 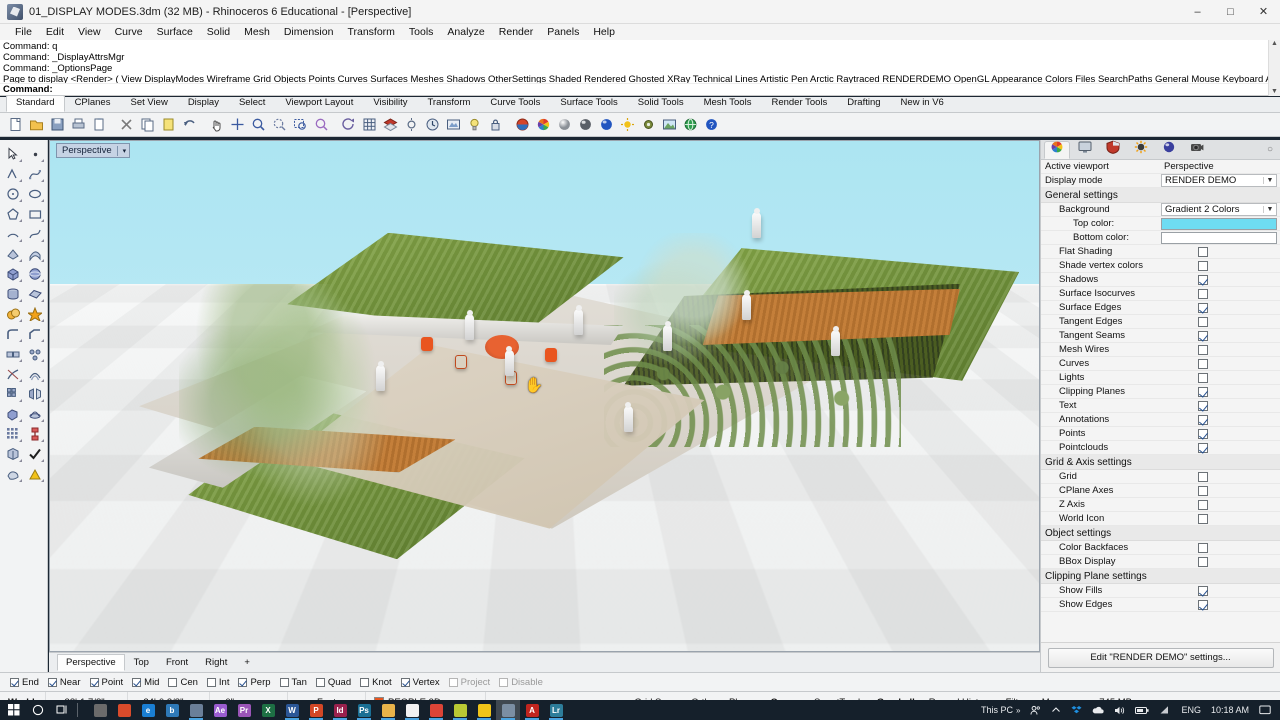 What do you see at coordinates (799, 103) in the screenshot?
I see `toolbar-tab-render-tools: Render Tools` at bounding box center [799, 103].